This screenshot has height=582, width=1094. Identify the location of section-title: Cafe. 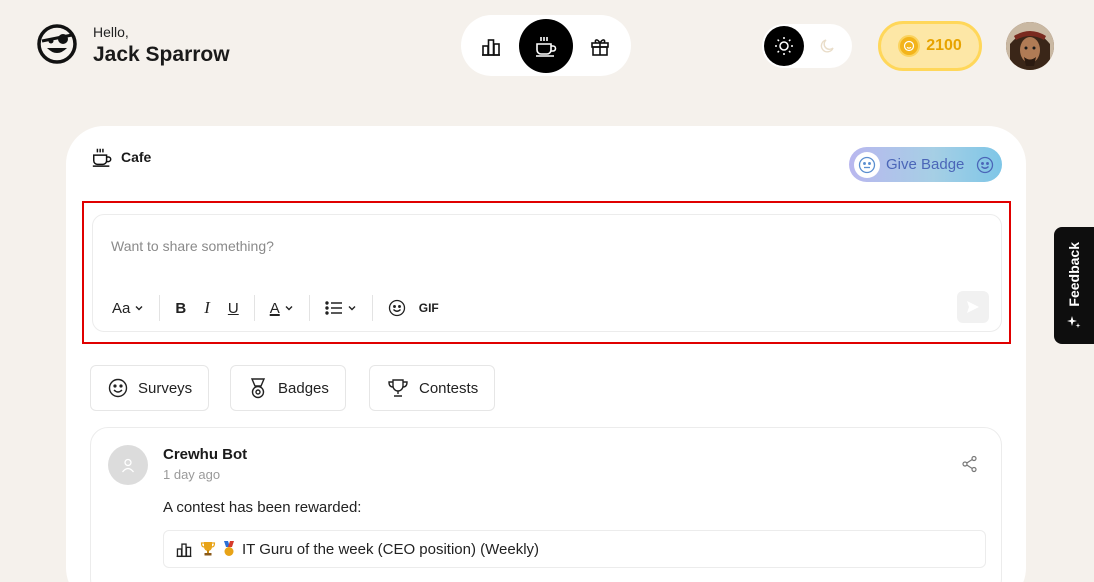
(136, 157).